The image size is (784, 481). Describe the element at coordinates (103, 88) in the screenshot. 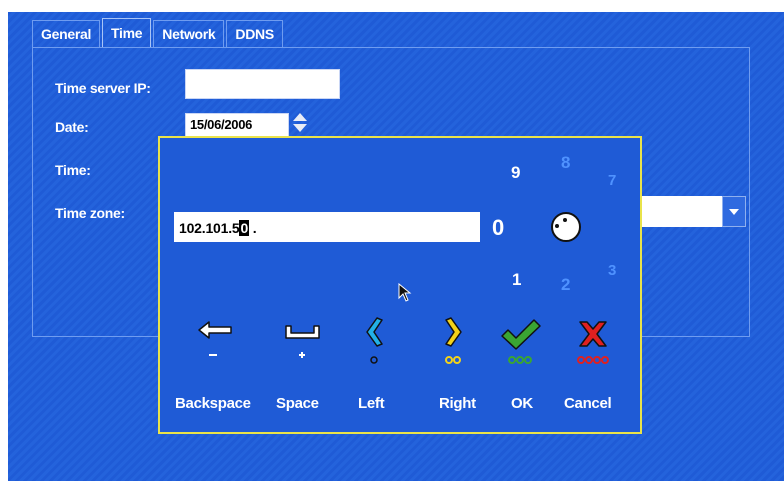

I see `time-server-label: Time server IP:` at that location.